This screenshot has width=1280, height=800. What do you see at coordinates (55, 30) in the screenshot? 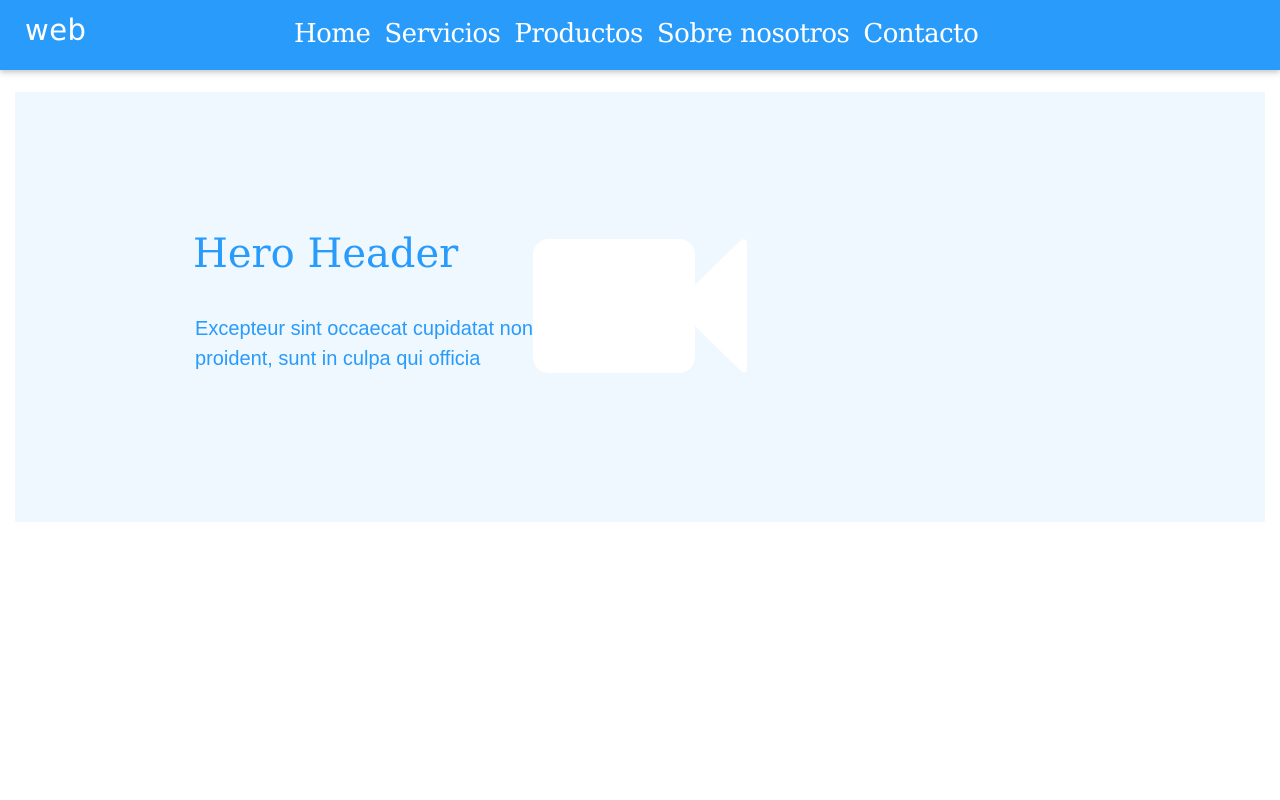
I see `brand-logo: web` at bounding box center [55, 30].